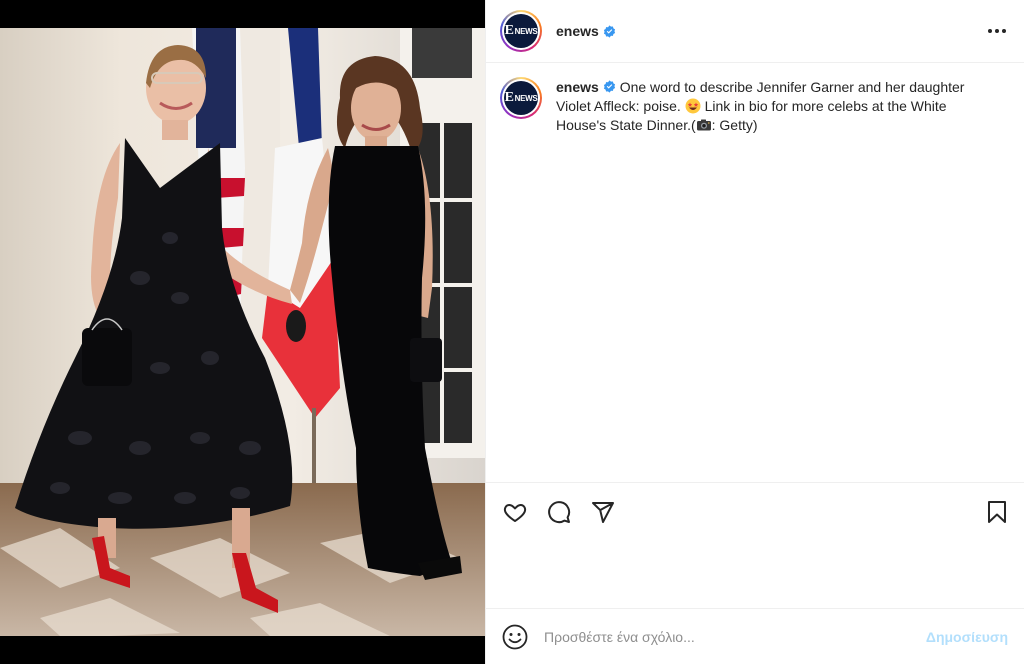  What do you see at coordinates (755, 574) in the screenshot?
I see `post-meta-area` at bounding box center [755, 574].